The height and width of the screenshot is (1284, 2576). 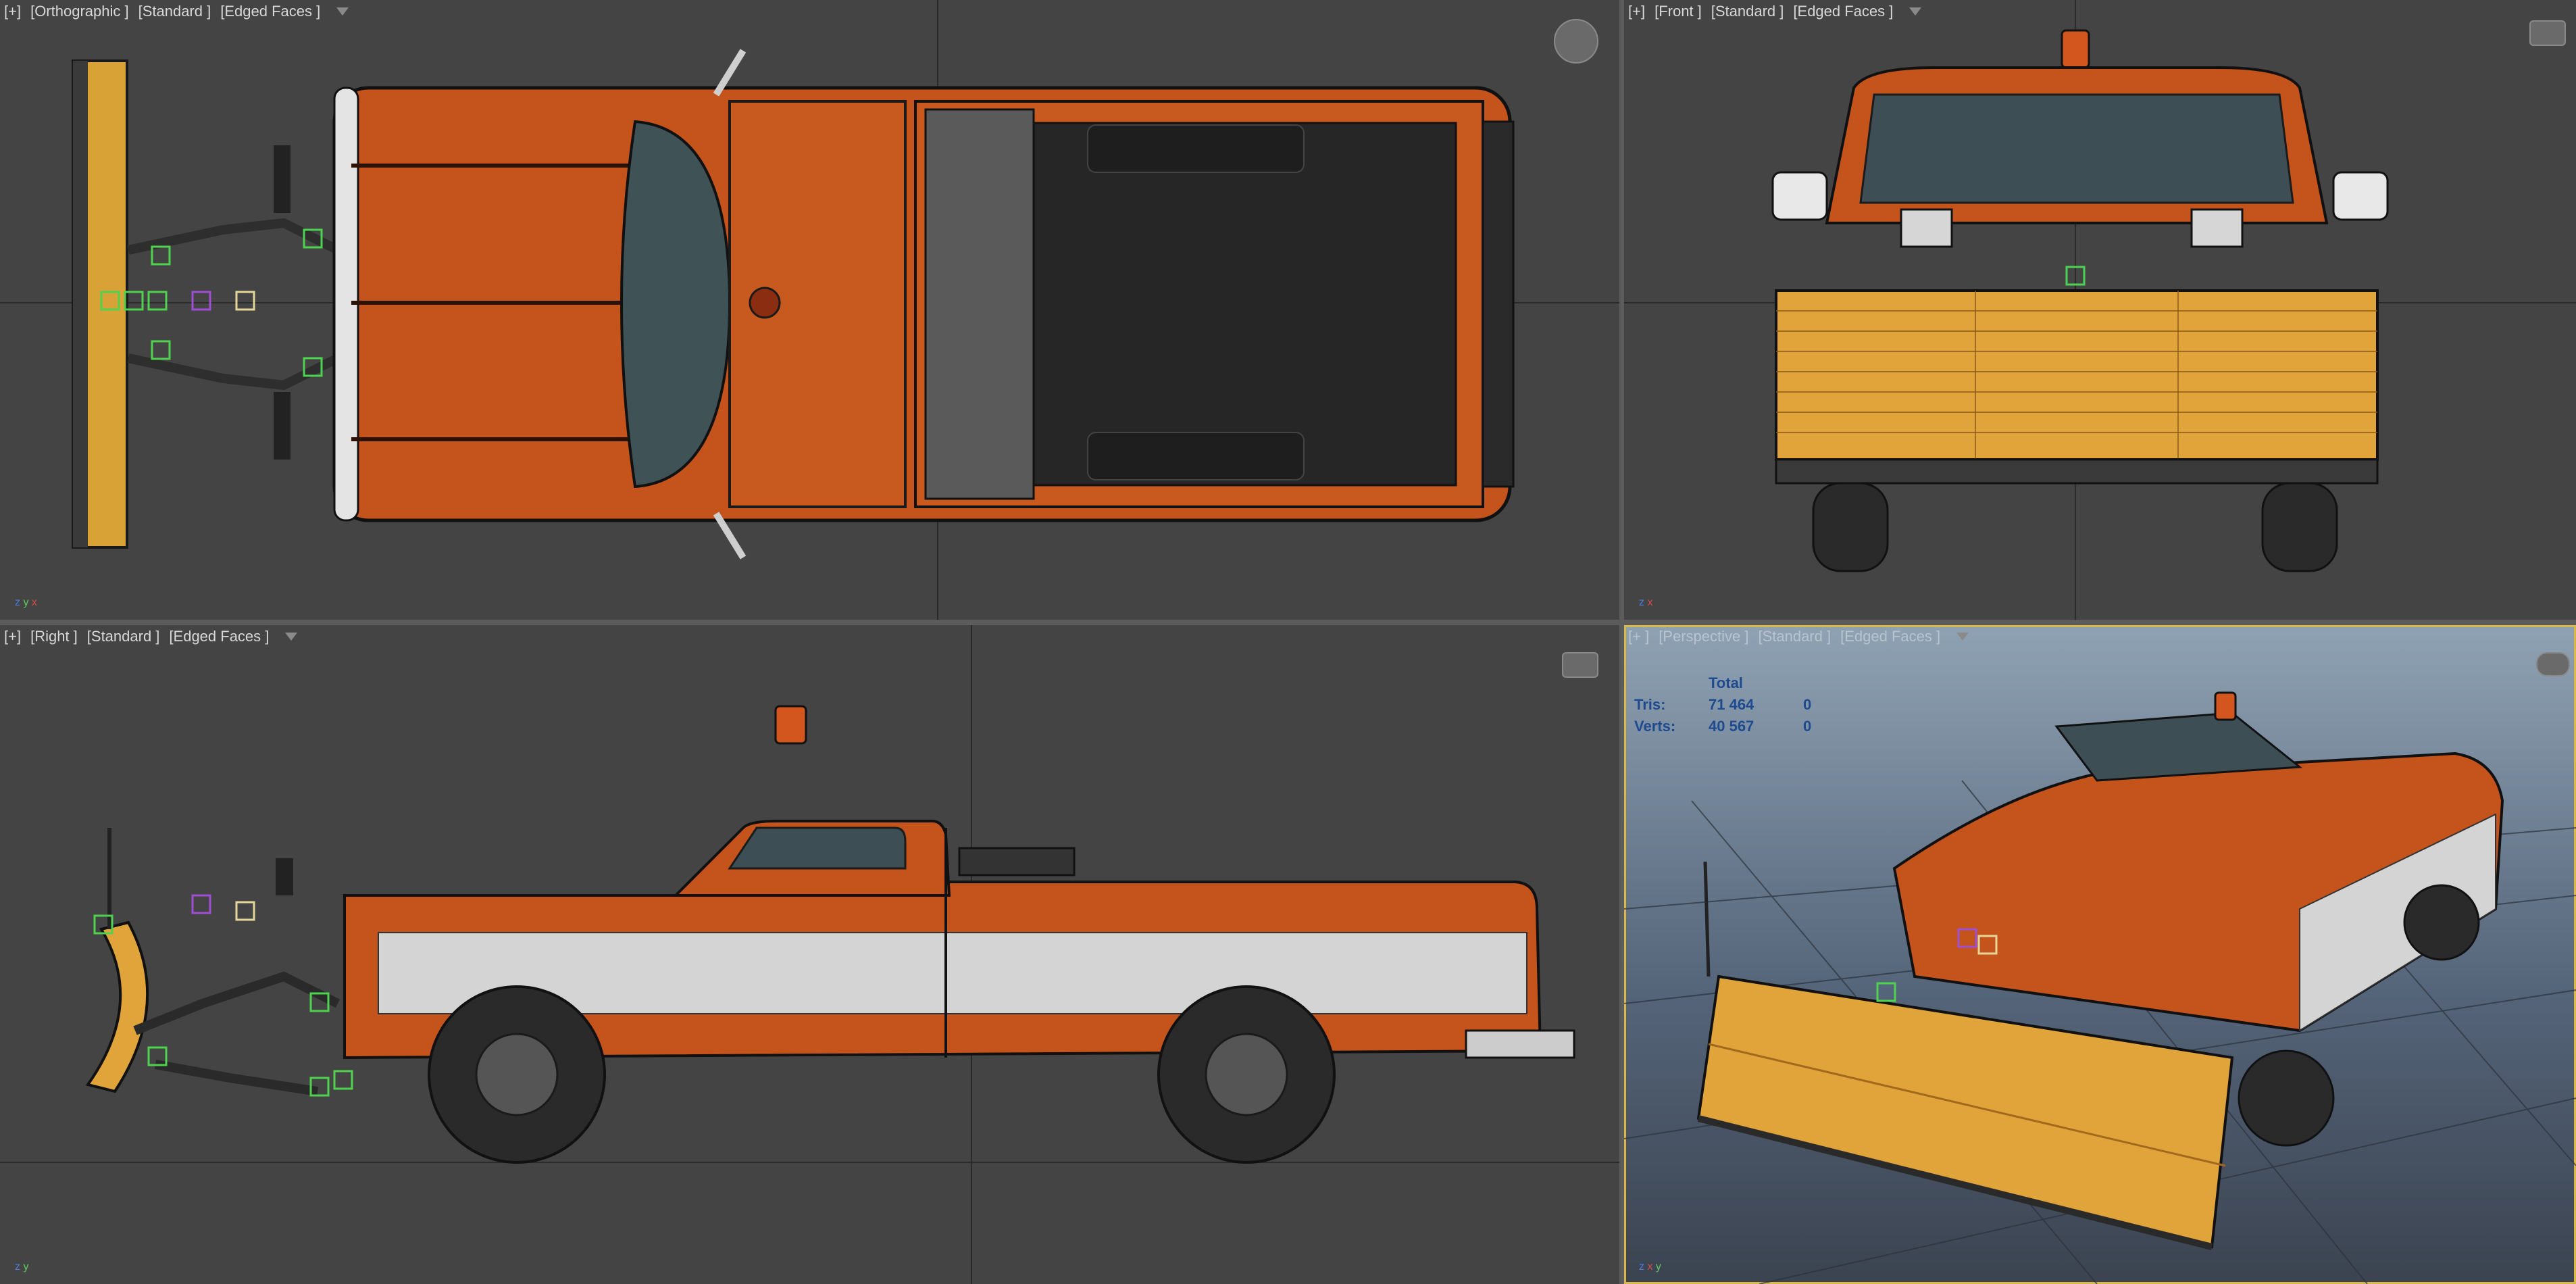 I want to click on axis-tripod-icon: z y x, so click(x=26, y=602).